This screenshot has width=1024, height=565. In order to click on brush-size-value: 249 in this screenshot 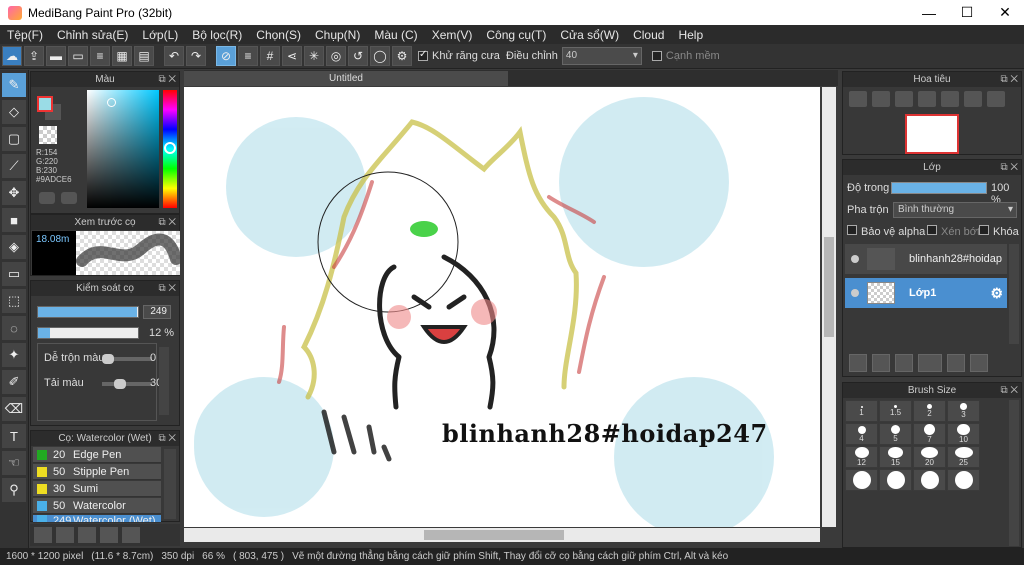, I will do `click(157, 312)`.